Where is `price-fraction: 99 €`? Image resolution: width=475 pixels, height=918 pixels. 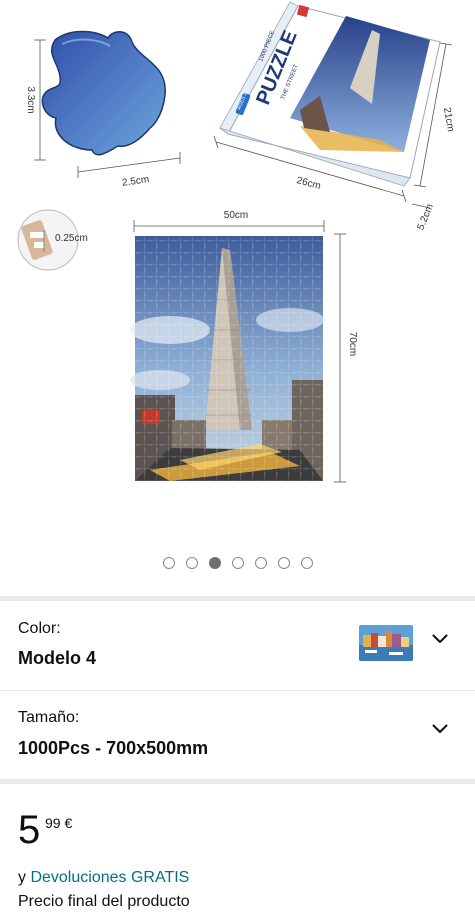
price-fraction: 99 € is located at coordinates (59, 823).